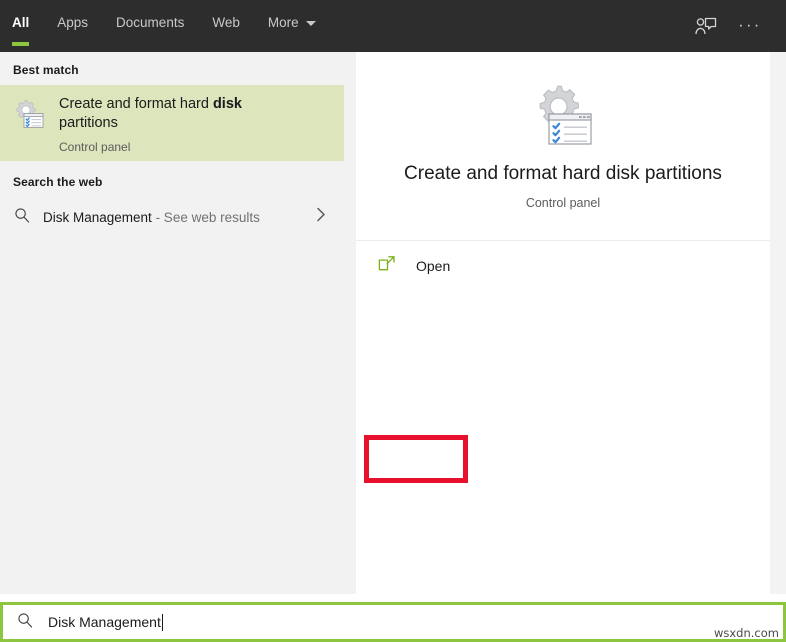 The image size is (786, 642). I want to click on feedback-person-icon, so click(706, 26).